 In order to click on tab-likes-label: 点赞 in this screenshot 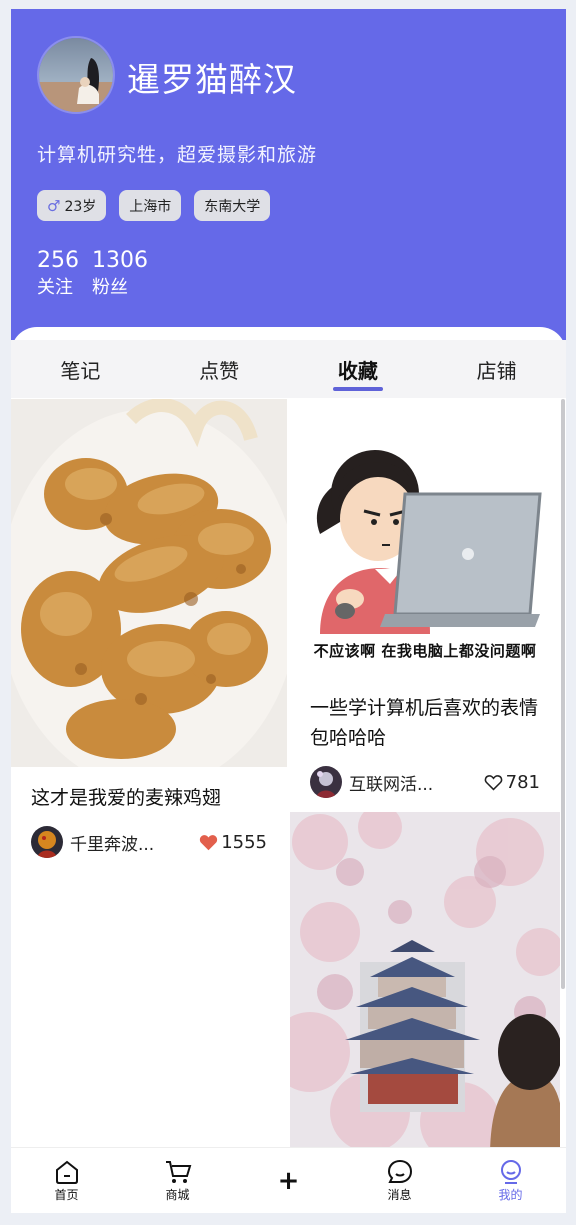, I will do `click(219, 371)`.